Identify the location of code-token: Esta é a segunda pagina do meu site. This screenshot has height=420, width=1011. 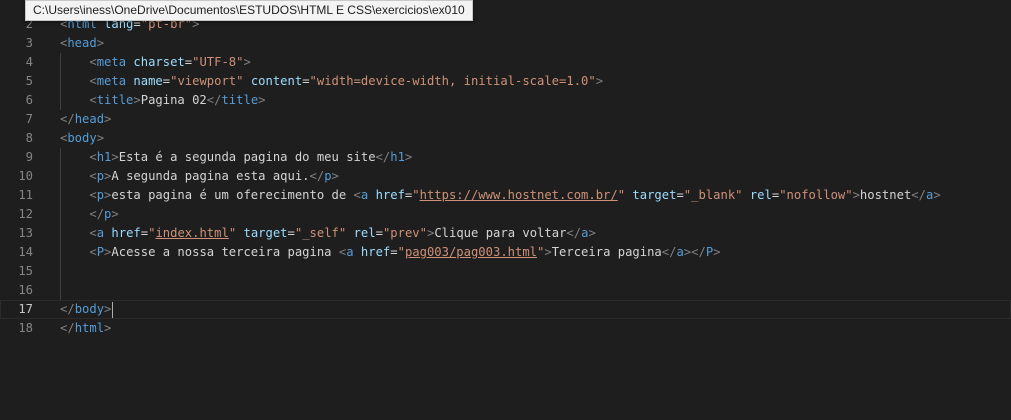
(247, 157).